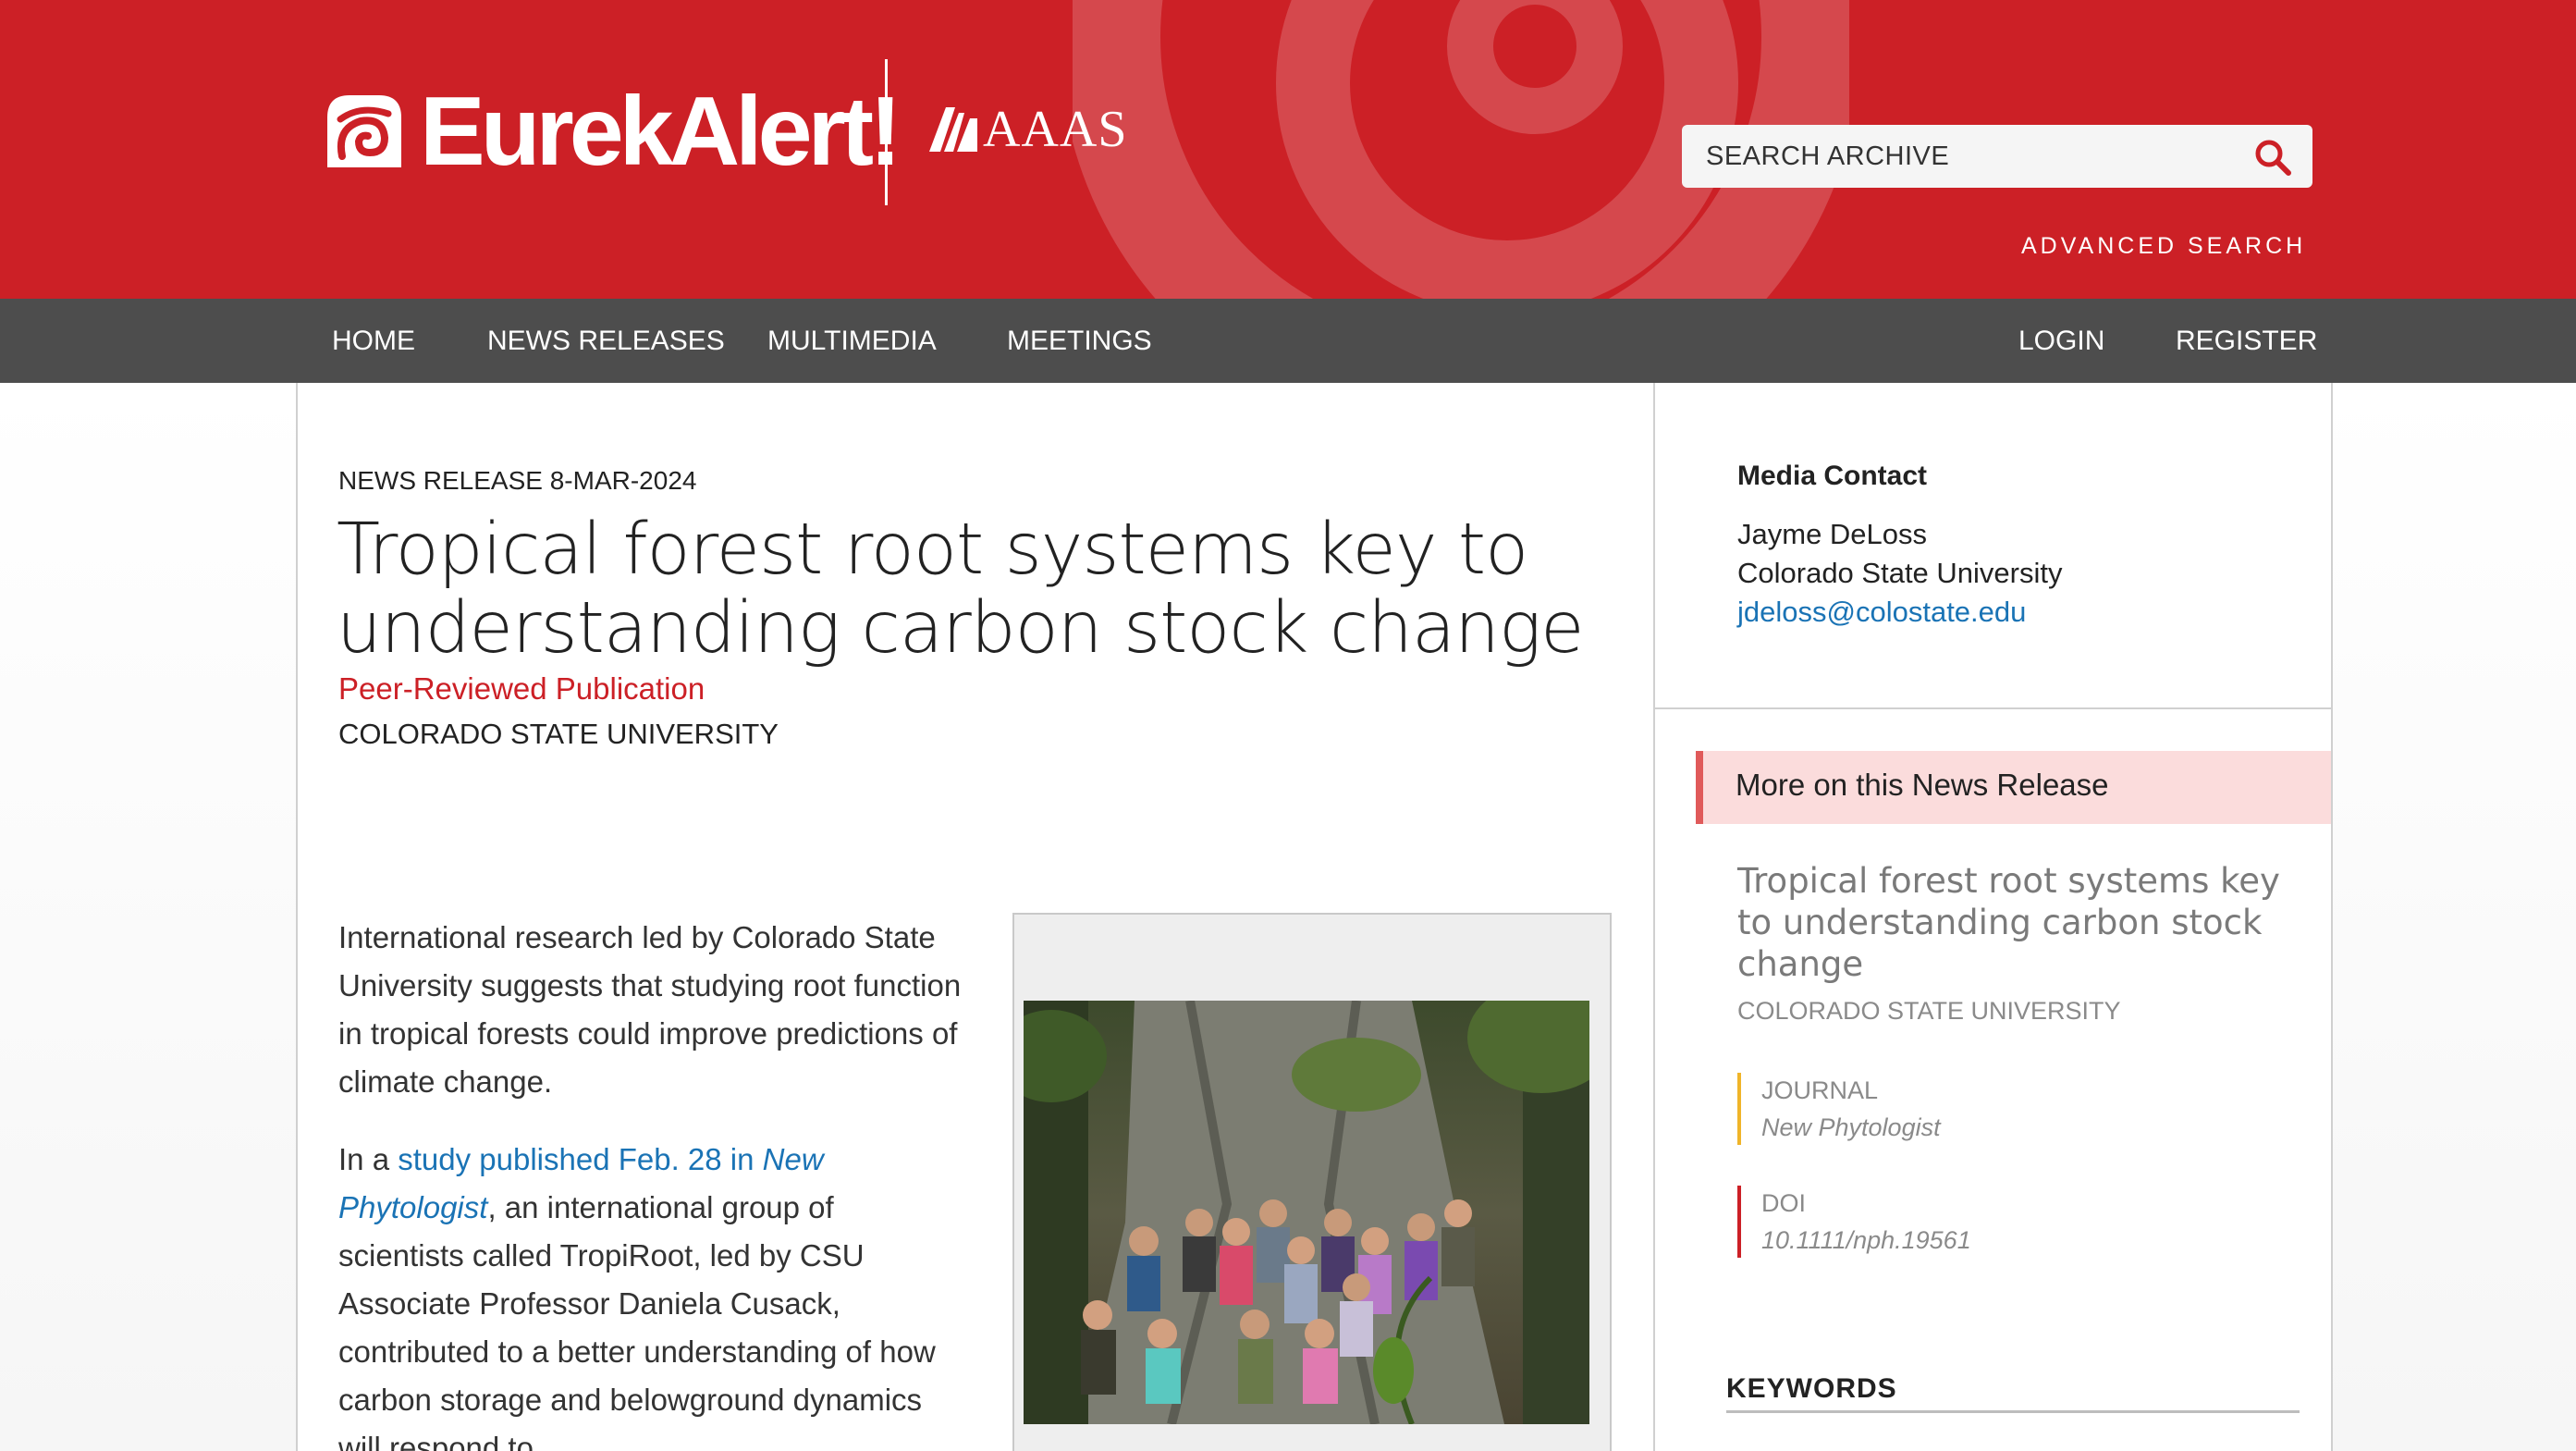 The height and width of the screenshot is (1451, 2576). Describe the element at coordinates (661, 131) in the screenshot. I see `logo-wordmark: EurekAlert!` at that location.